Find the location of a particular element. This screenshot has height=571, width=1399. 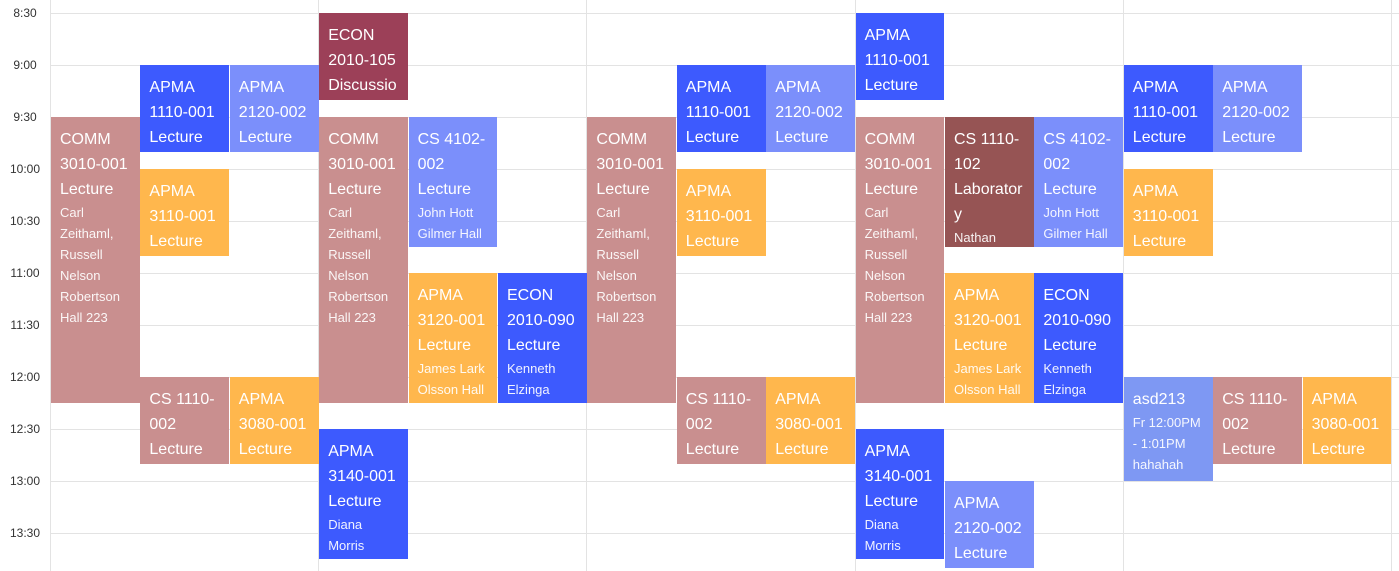

time-label: 13:00 is located at coordinates (25, 481).